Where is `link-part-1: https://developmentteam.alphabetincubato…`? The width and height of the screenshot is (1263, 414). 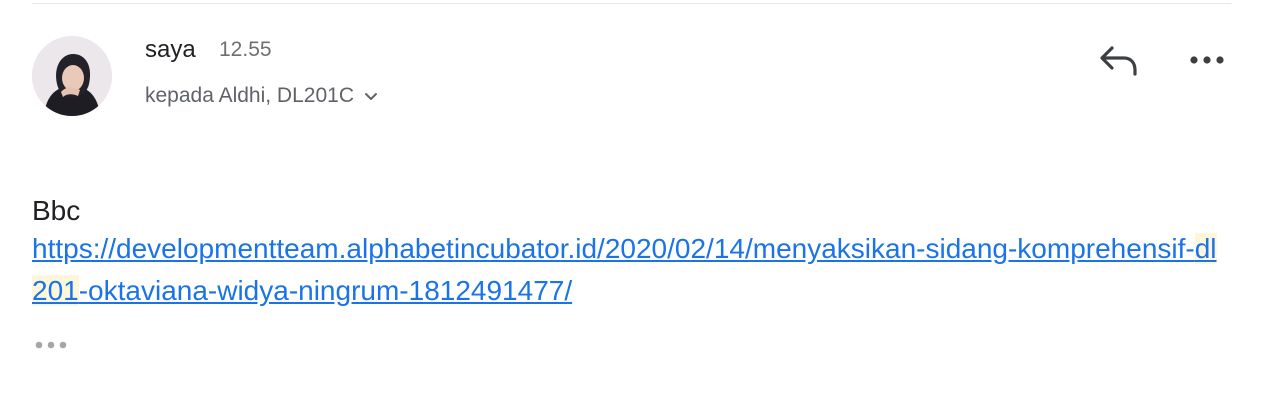
link-part-1: https://developmentteam.alphabetincubato… is located at coordinates (613, 248).